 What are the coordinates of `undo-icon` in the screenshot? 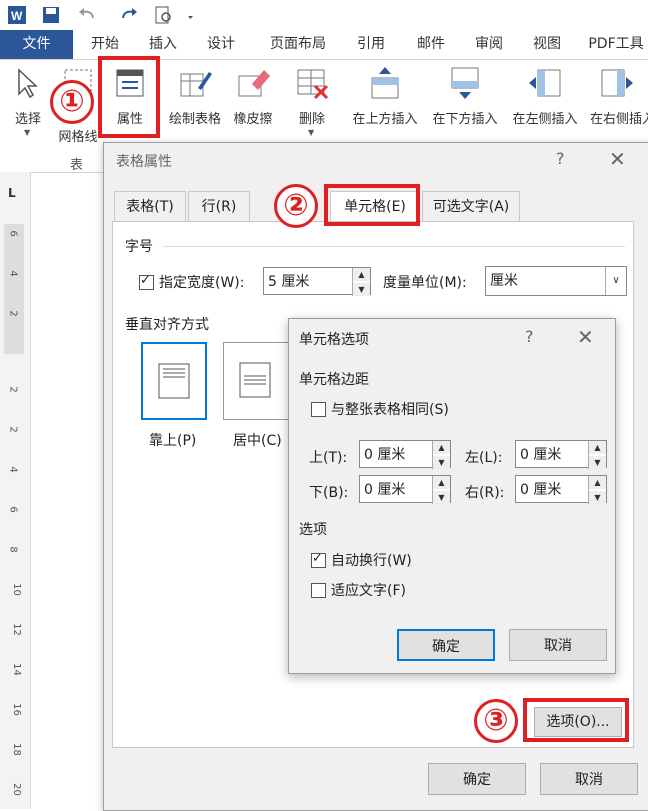 It's located at (87, 15).